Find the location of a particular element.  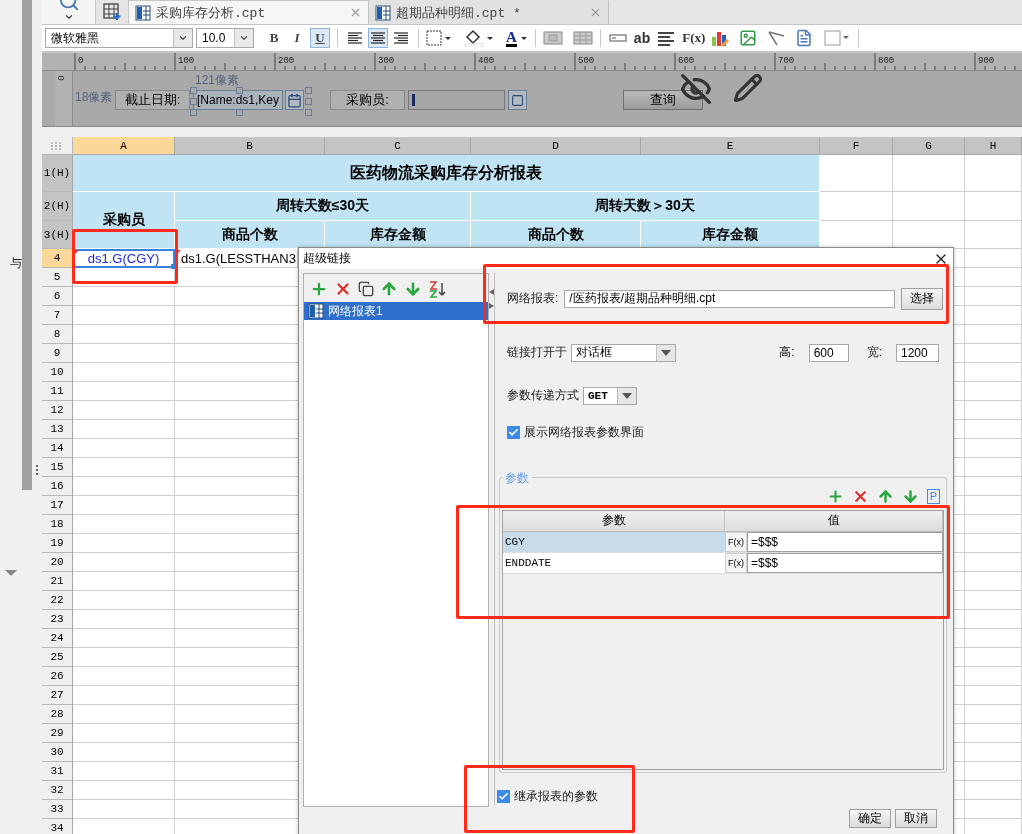

copy-icon is located at coordinates (366, 289).